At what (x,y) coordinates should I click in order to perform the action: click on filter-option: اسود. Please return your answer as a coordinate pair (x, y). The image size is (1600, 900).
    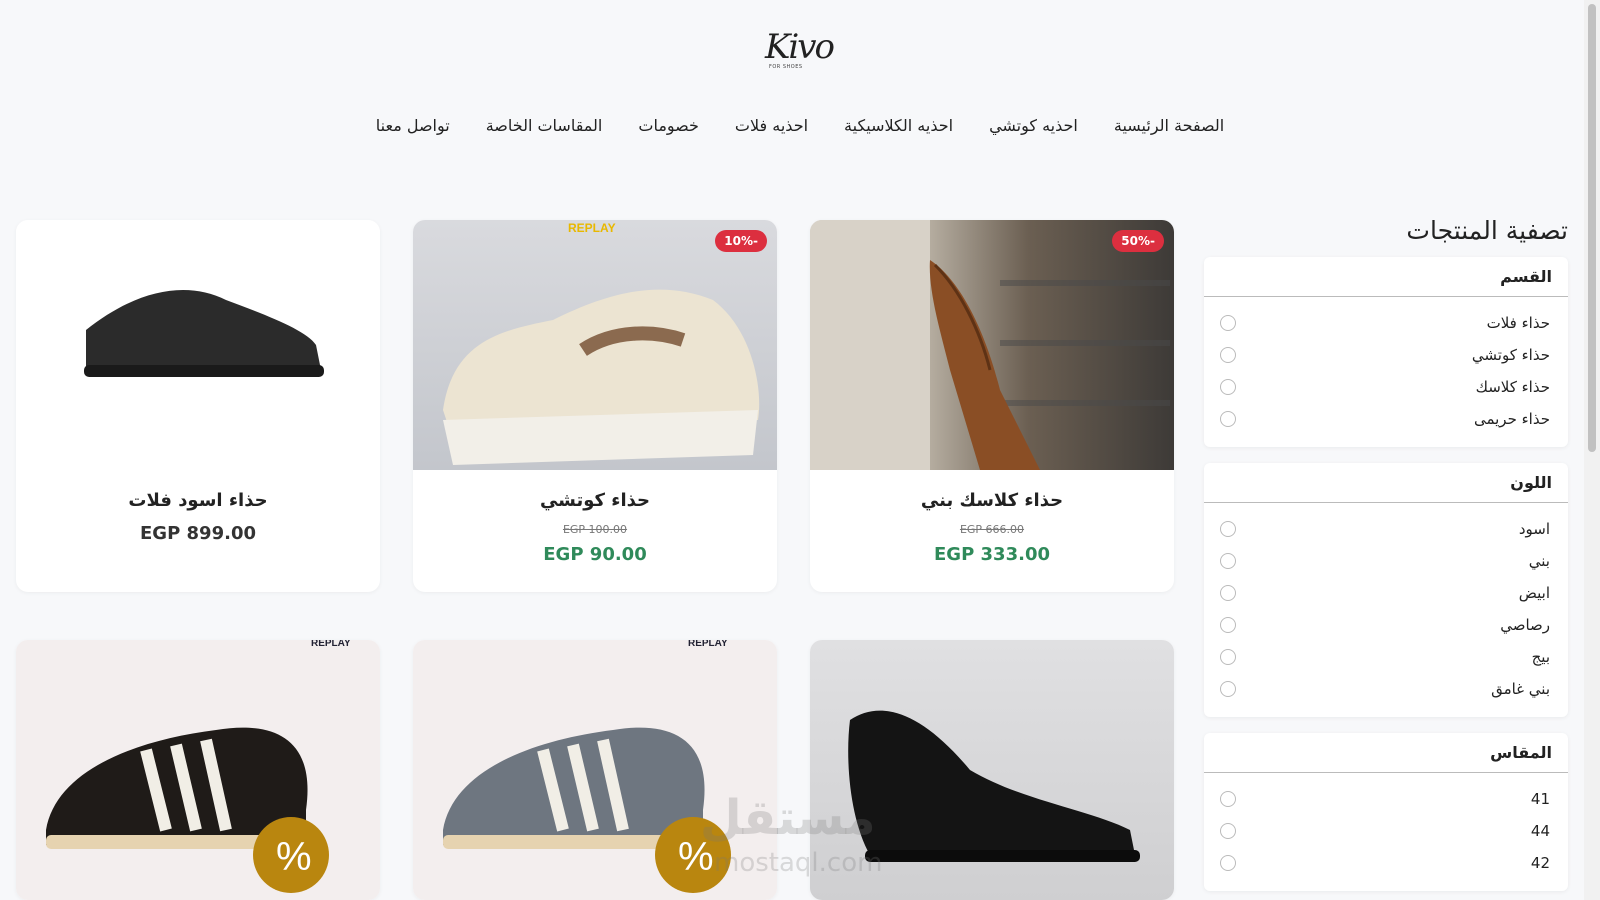
    Looking at the image, I should click on (1386, 529).